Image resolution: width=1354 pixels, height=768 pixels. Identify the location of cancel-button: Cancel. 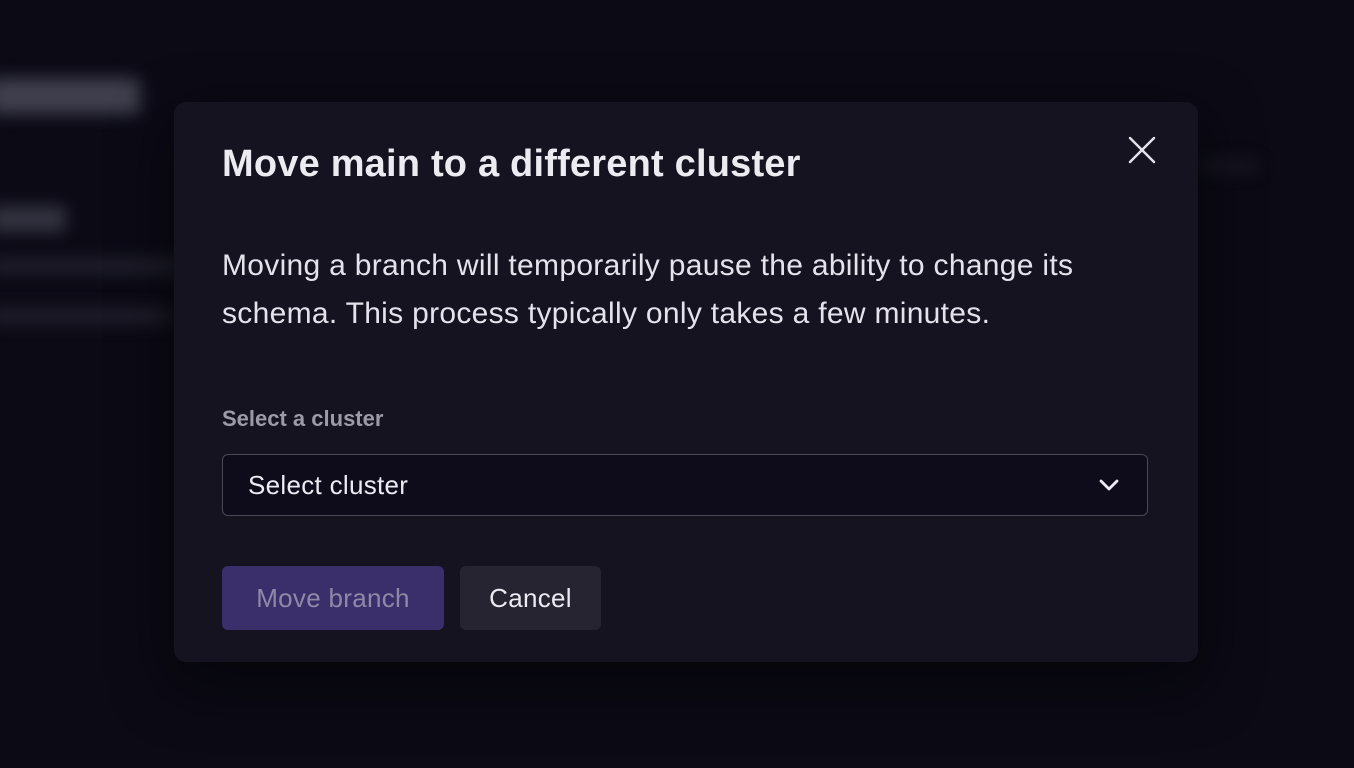
(530, 598).